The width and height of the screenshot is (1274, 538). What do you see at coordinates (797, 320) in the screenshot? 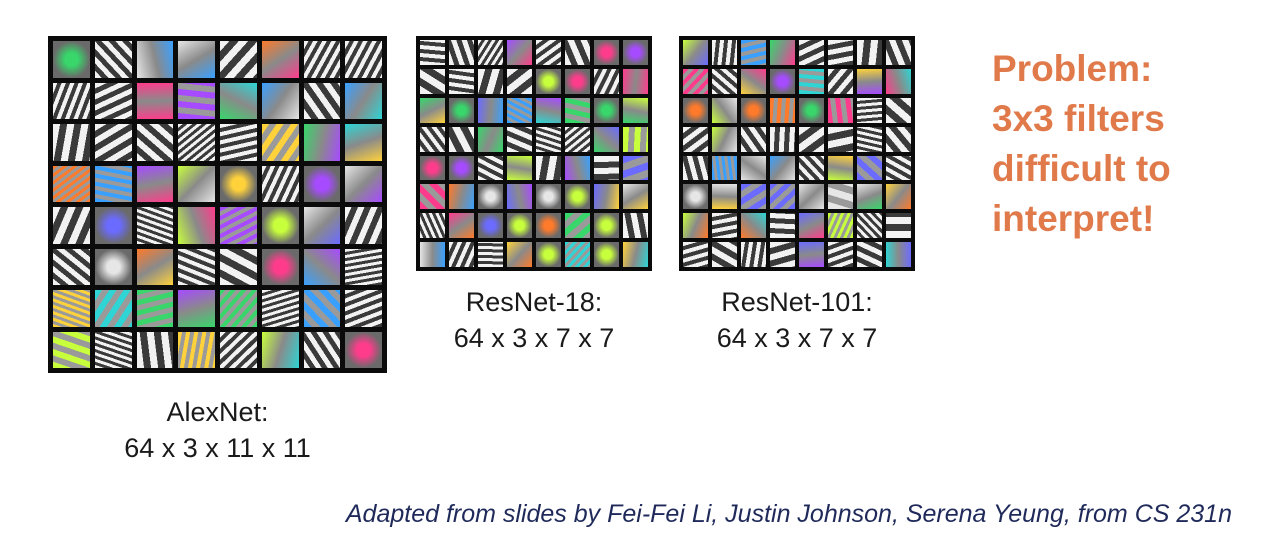
I see `resnet101-caption: ResNet-101: 64 x 3 x 7 x 7` at bounding box center [797, 320].